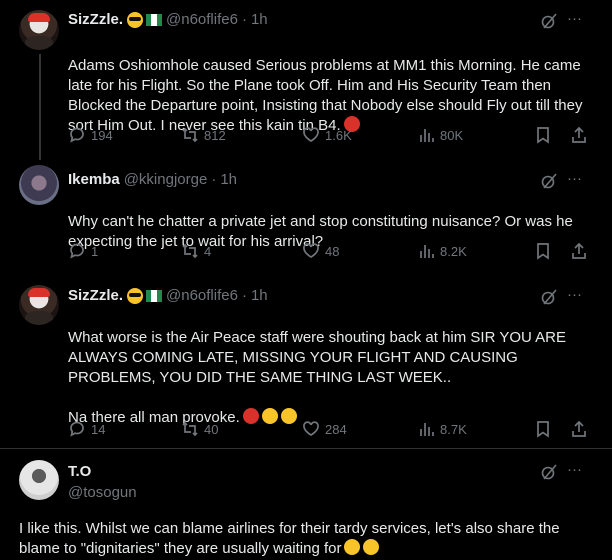  What do you see at coordinates (371, 547) in the screenshot?
I see `eye-roll-emoji-icon` at bounding box center [371, 547].